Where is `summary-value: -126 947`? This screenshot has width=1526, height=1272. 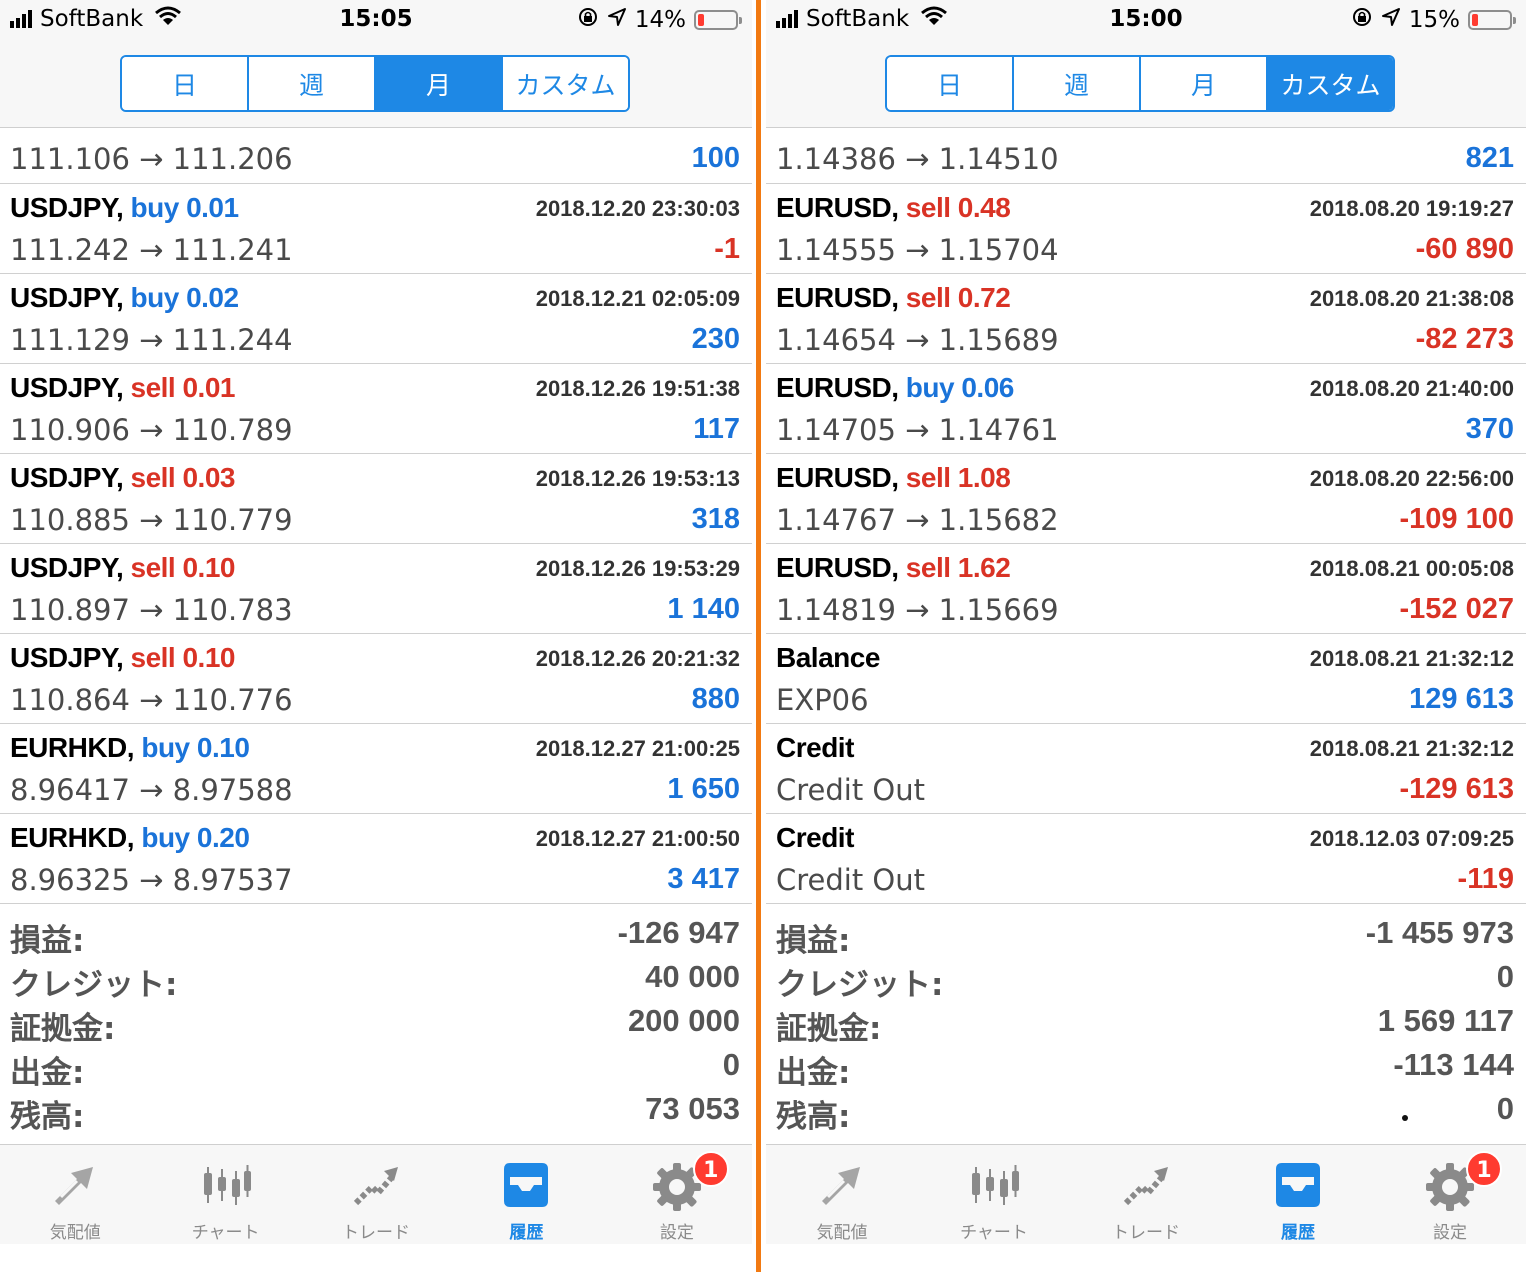 summary-value: -126 947 is located at coordinates (678, 932).